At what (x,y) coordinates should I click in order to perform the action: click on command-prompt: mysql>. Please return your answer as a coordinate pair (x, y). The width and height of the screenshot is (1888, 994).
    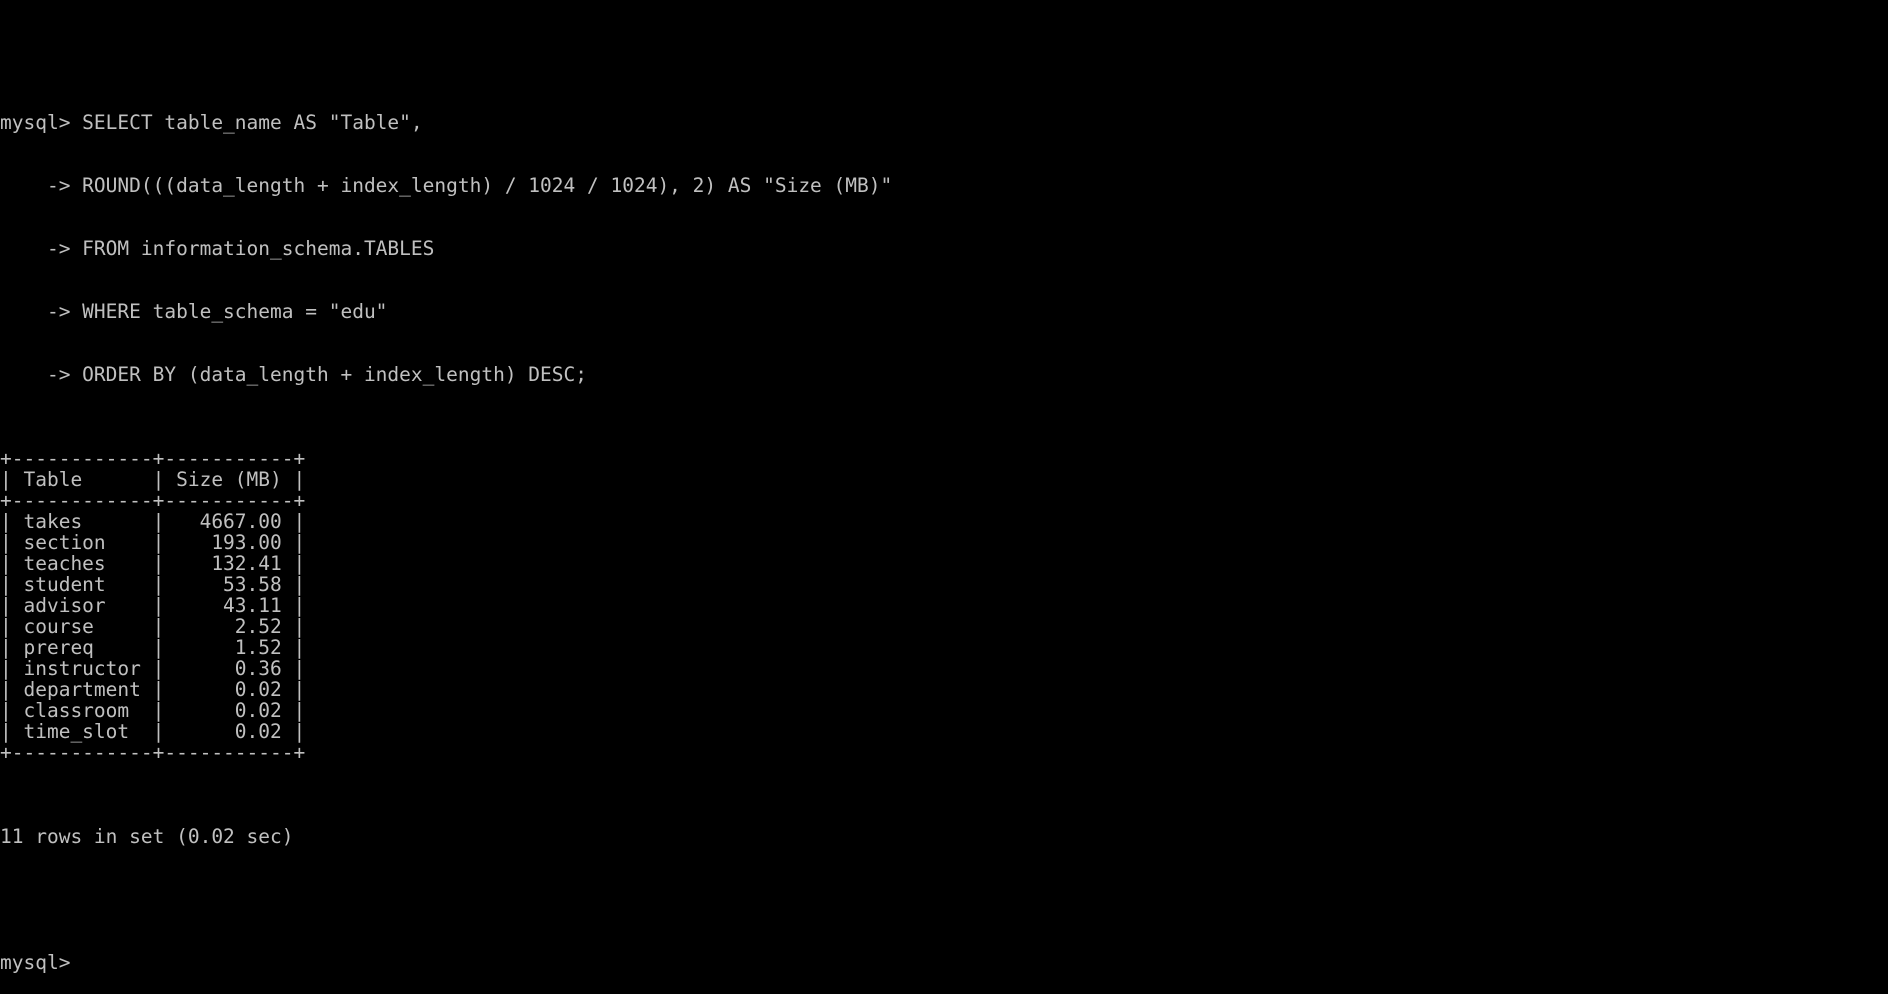
    Looking at the image, I should click on (944, 962).